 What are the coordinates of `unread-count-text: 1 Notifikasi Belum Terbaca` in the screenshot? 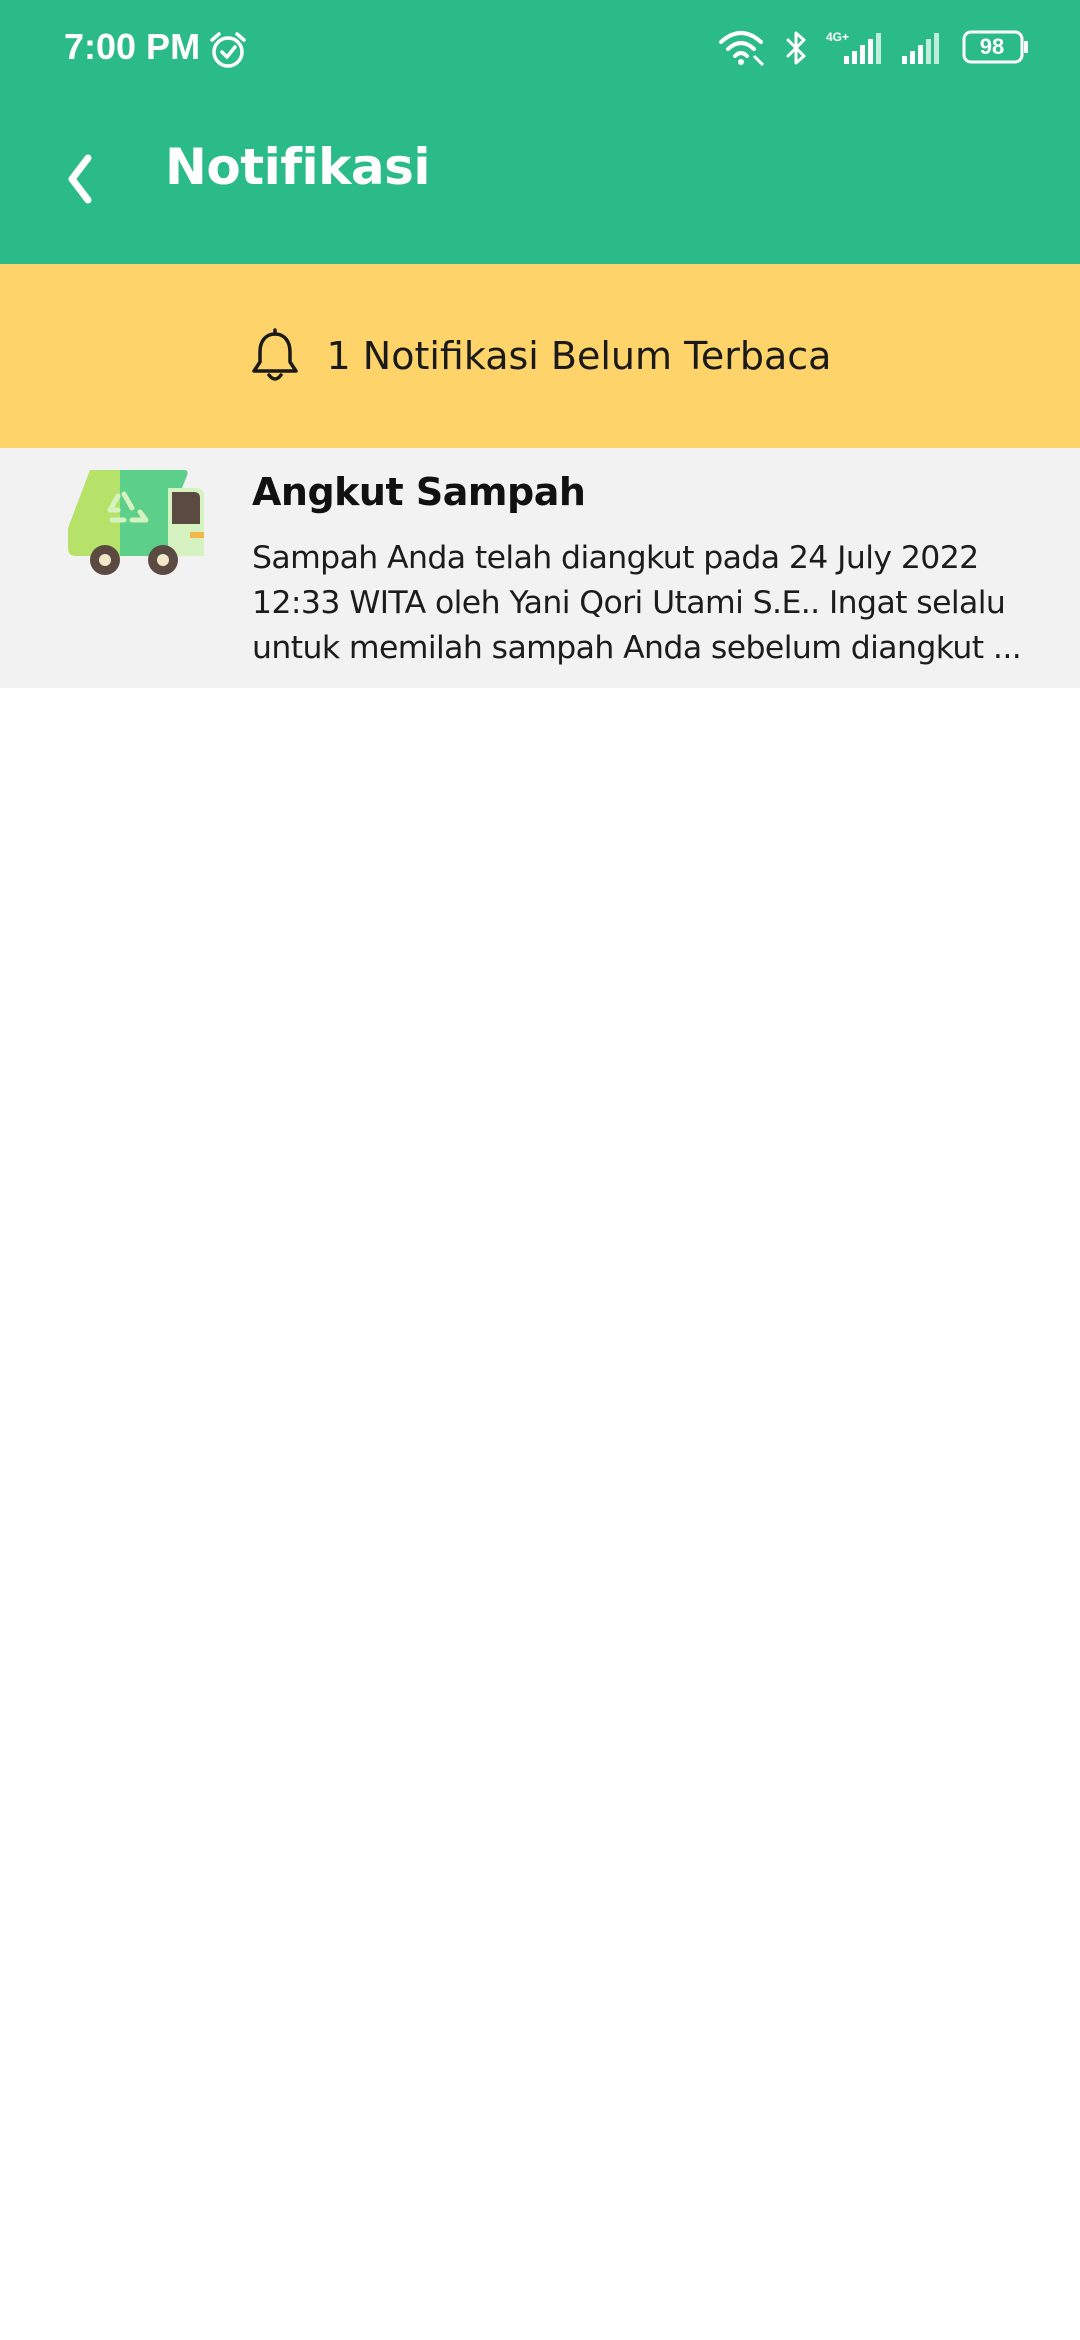 It's located at (579, 356).